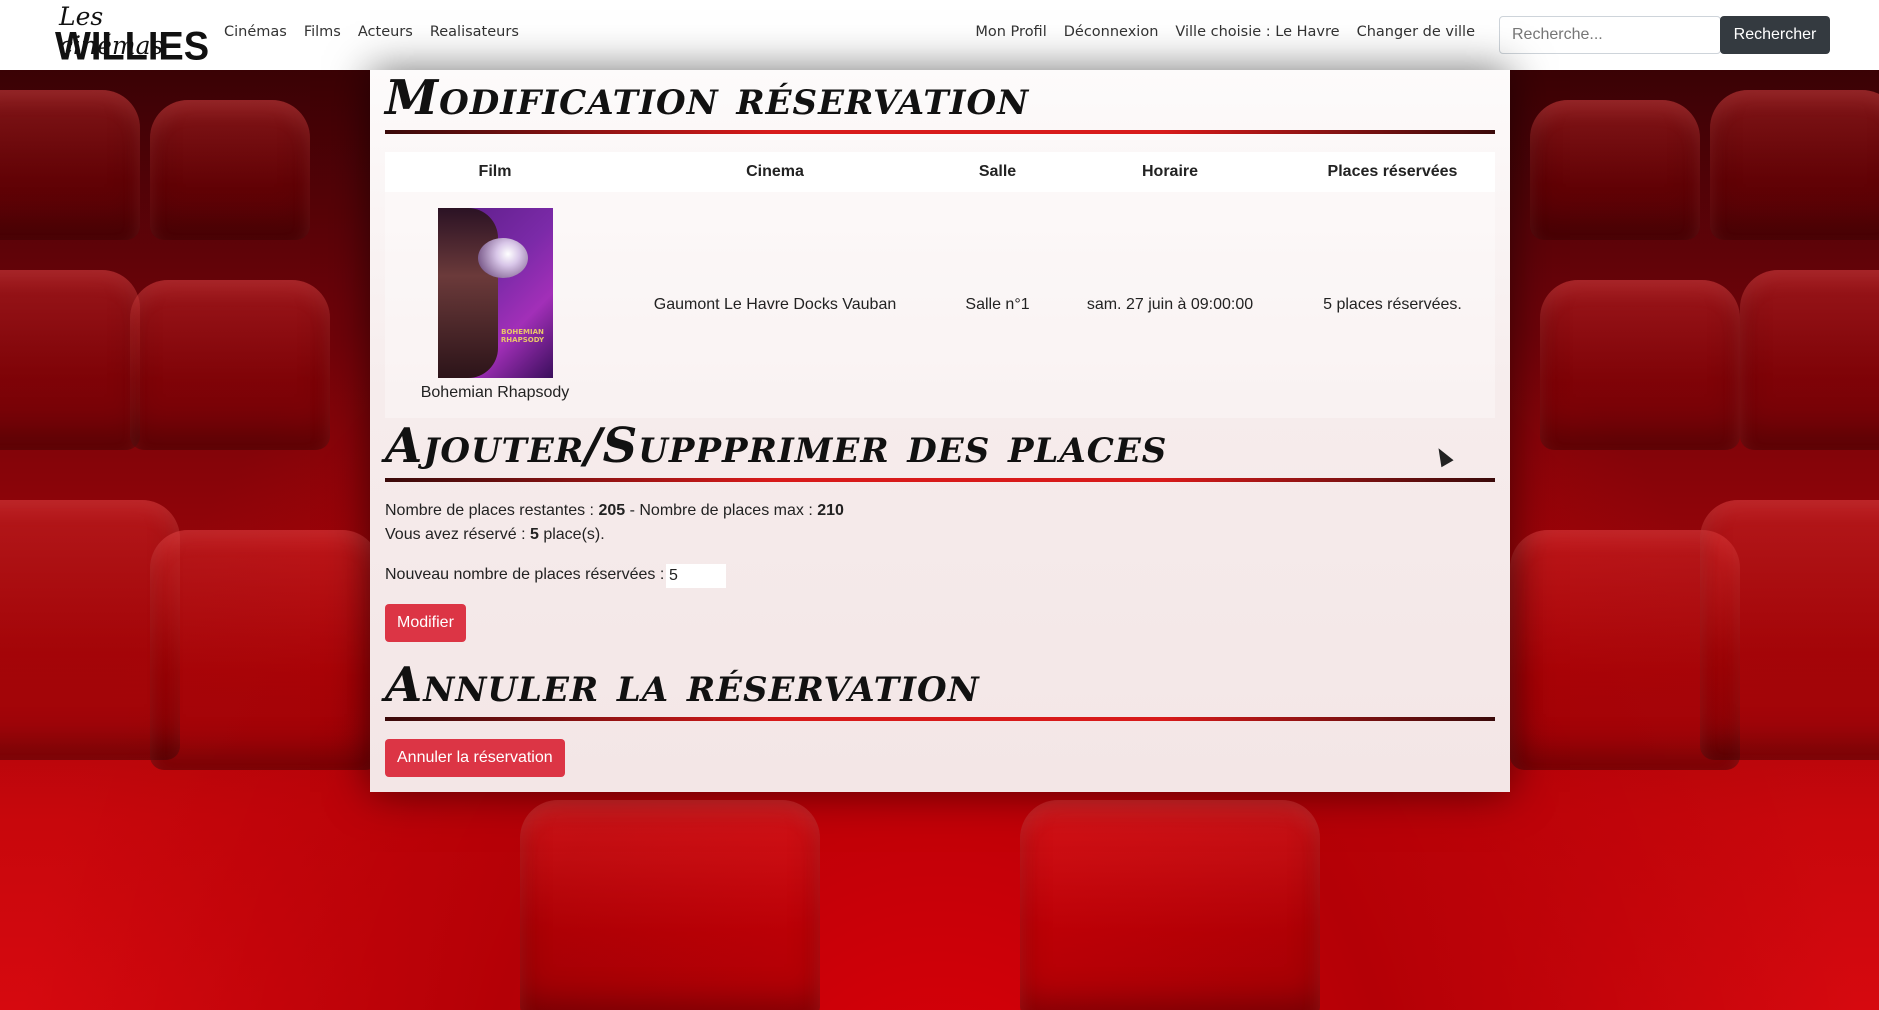 The width and height of the screenshot is (1879, 1010). Describe the element at coordinates (776, 446) in the screenshot. I see `places-title: Ajouter/Suppprimer des places` at that location.